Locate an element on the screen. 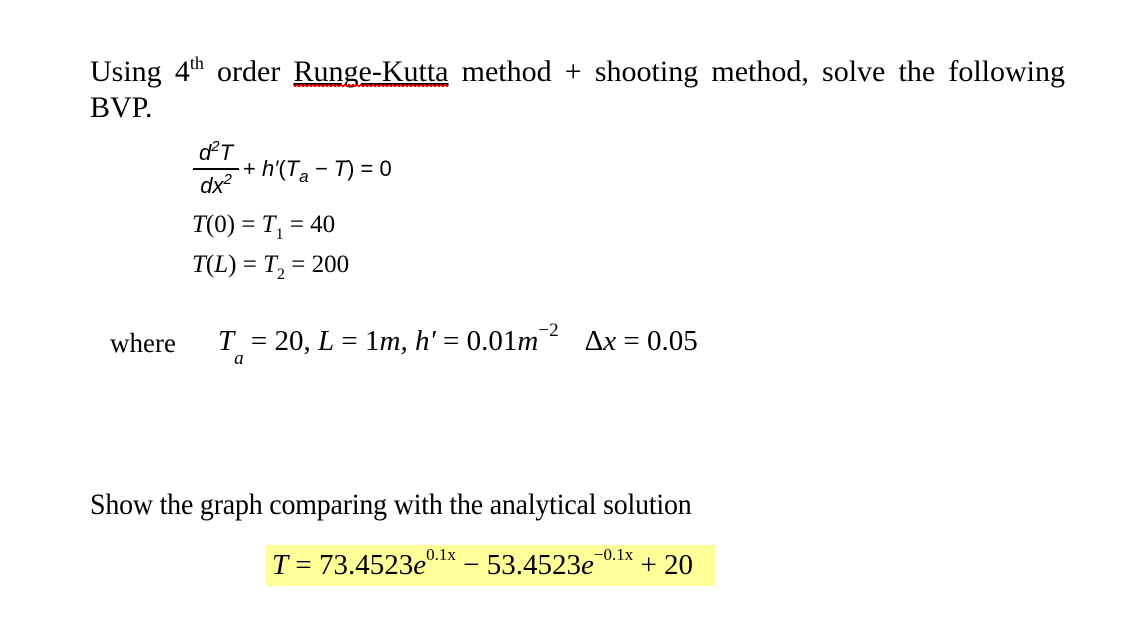 Image resolution: width=1123 pixels, height=631 pixels. fraction-bar is located at coordinates (216, 169).